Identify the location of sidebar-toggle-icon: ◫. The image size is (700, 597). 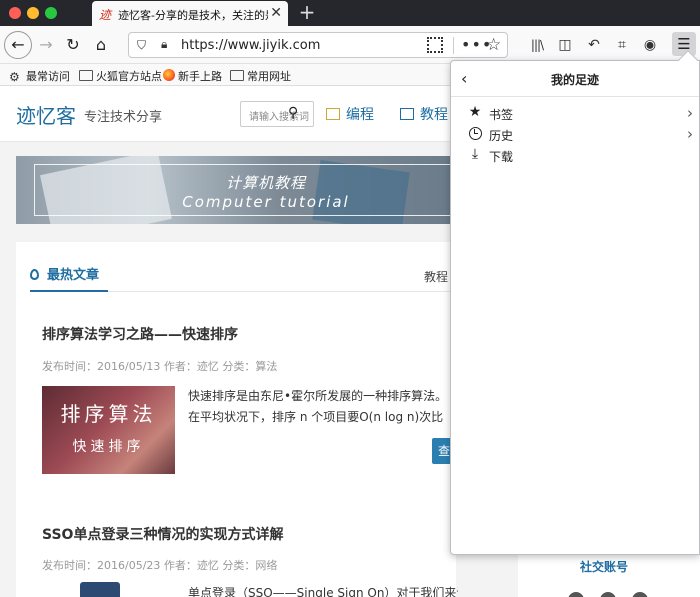
(565, 45).